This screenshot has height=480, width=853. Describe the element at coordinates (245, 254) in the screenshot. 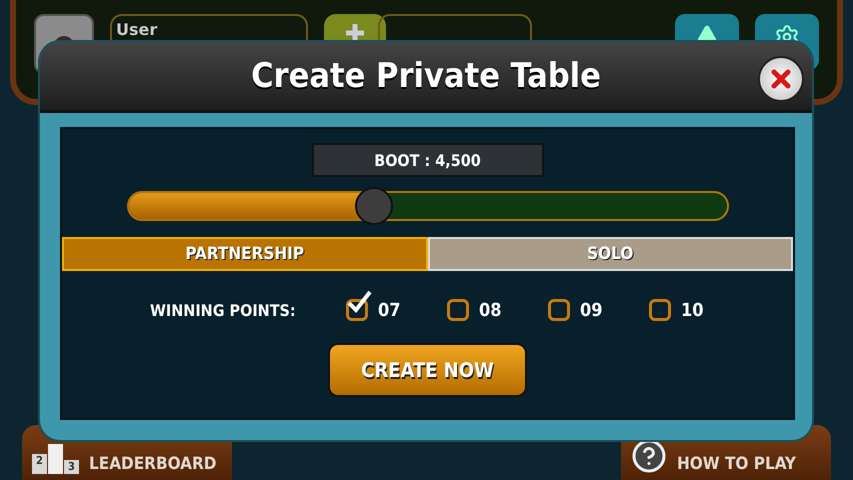

I see `mode-tab: PARTNERSHIP` at that location.